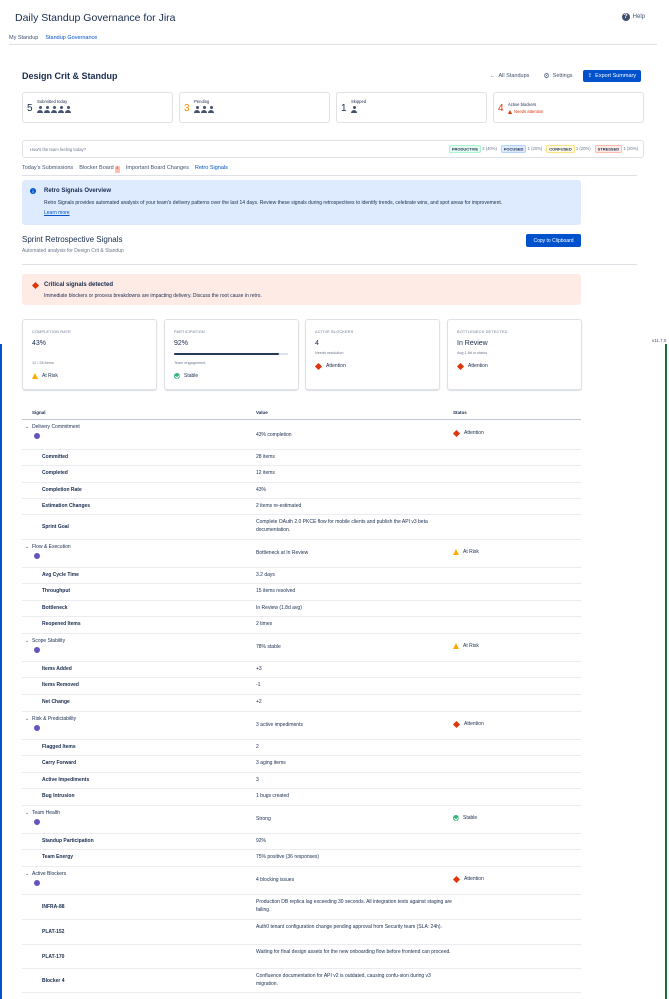 This screenshot has height=999, width=669. I want to click on mood-tag: CONFUSED, so click(560, 148).